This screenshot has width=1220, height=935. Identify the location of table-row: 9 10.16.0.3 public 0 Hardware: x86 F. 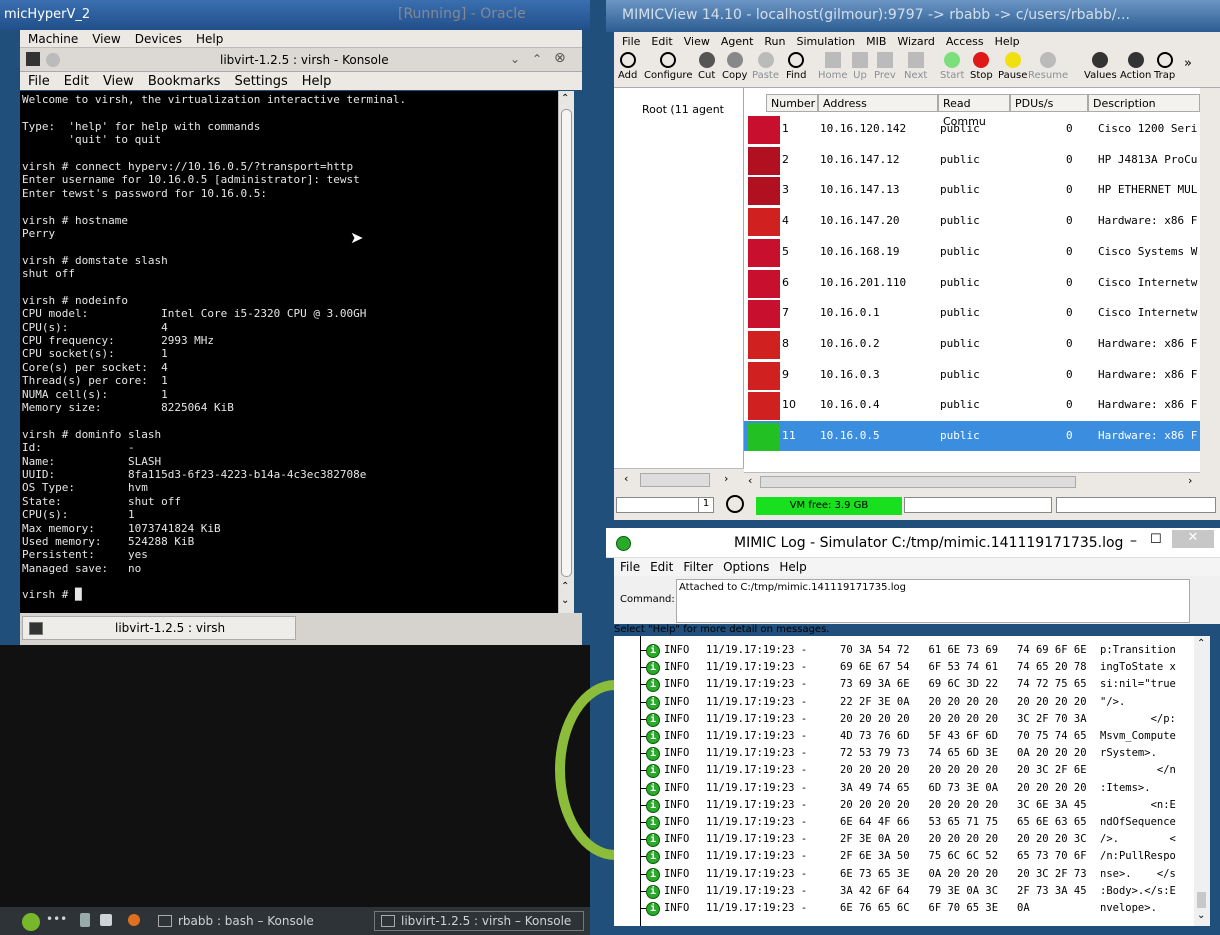
(972, 375).